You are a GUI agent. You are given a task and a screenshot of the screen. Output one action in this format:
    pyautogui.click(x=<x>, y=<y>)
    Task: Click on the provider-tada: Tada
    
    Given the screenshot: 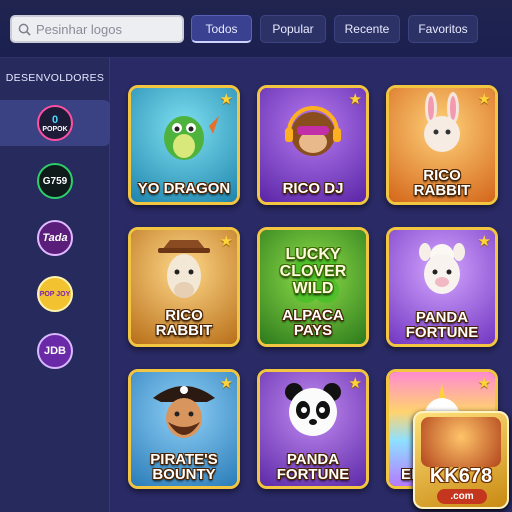 What is the action you would take?
    pyautogui.click(x=55, y=238)
    